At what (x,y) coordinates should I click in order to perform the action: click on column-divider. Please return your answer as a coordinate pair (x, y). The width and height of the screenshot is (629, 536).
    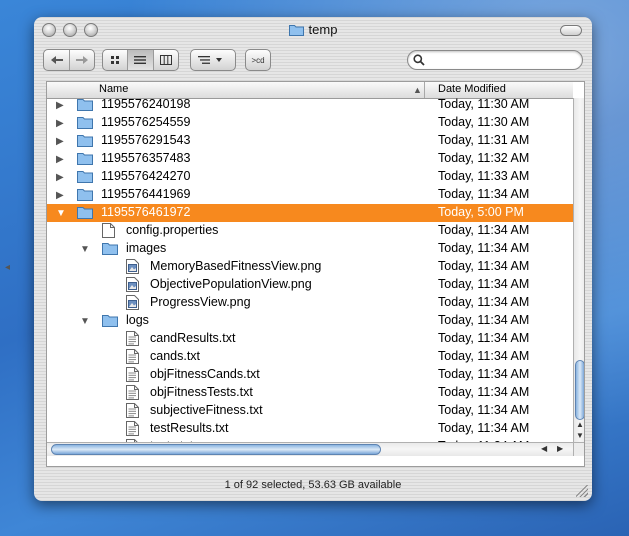
    Looking at the image, I should click on (424, 90).